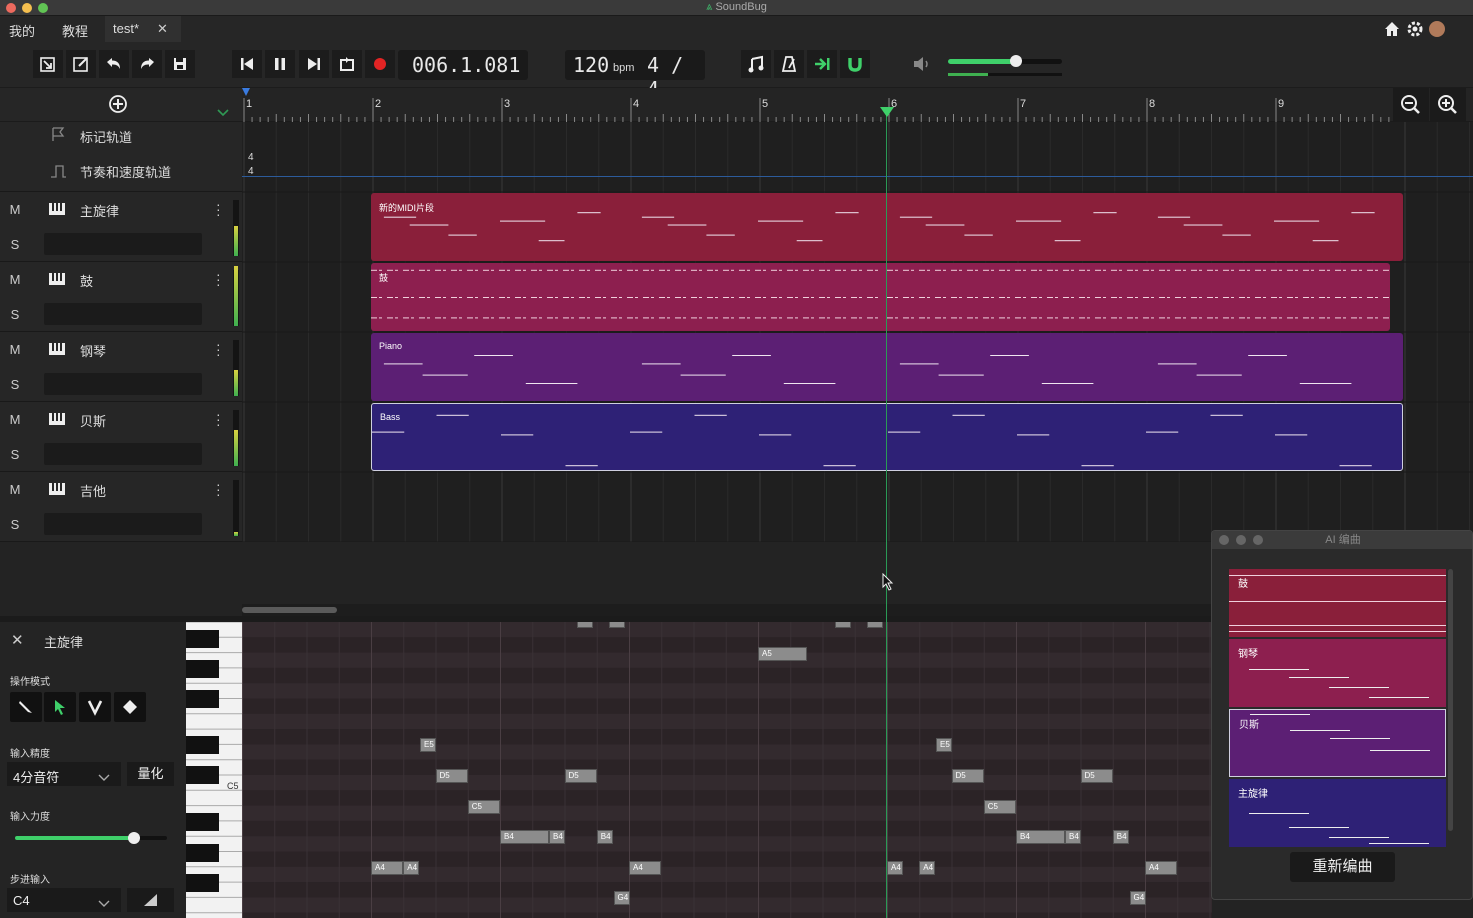 This screenshot has height=918, width=1473. Describe the element at coordinates (60, 707) in the screenshot. I see `select-tool-button` at that location.